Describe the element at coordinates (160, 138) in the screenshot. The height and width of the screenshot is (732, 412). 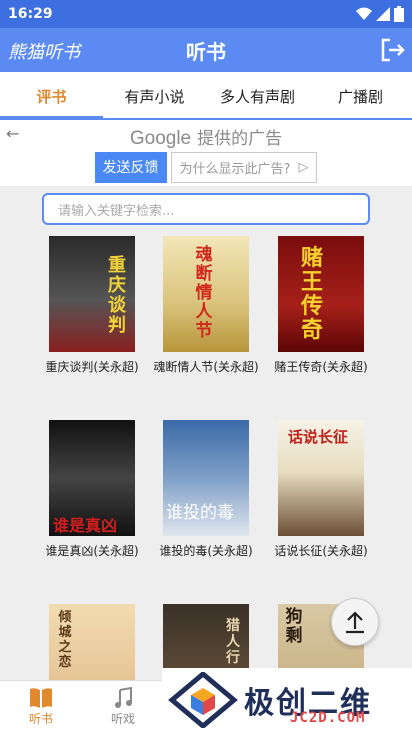
I see `ad-provider: Google` at that location.